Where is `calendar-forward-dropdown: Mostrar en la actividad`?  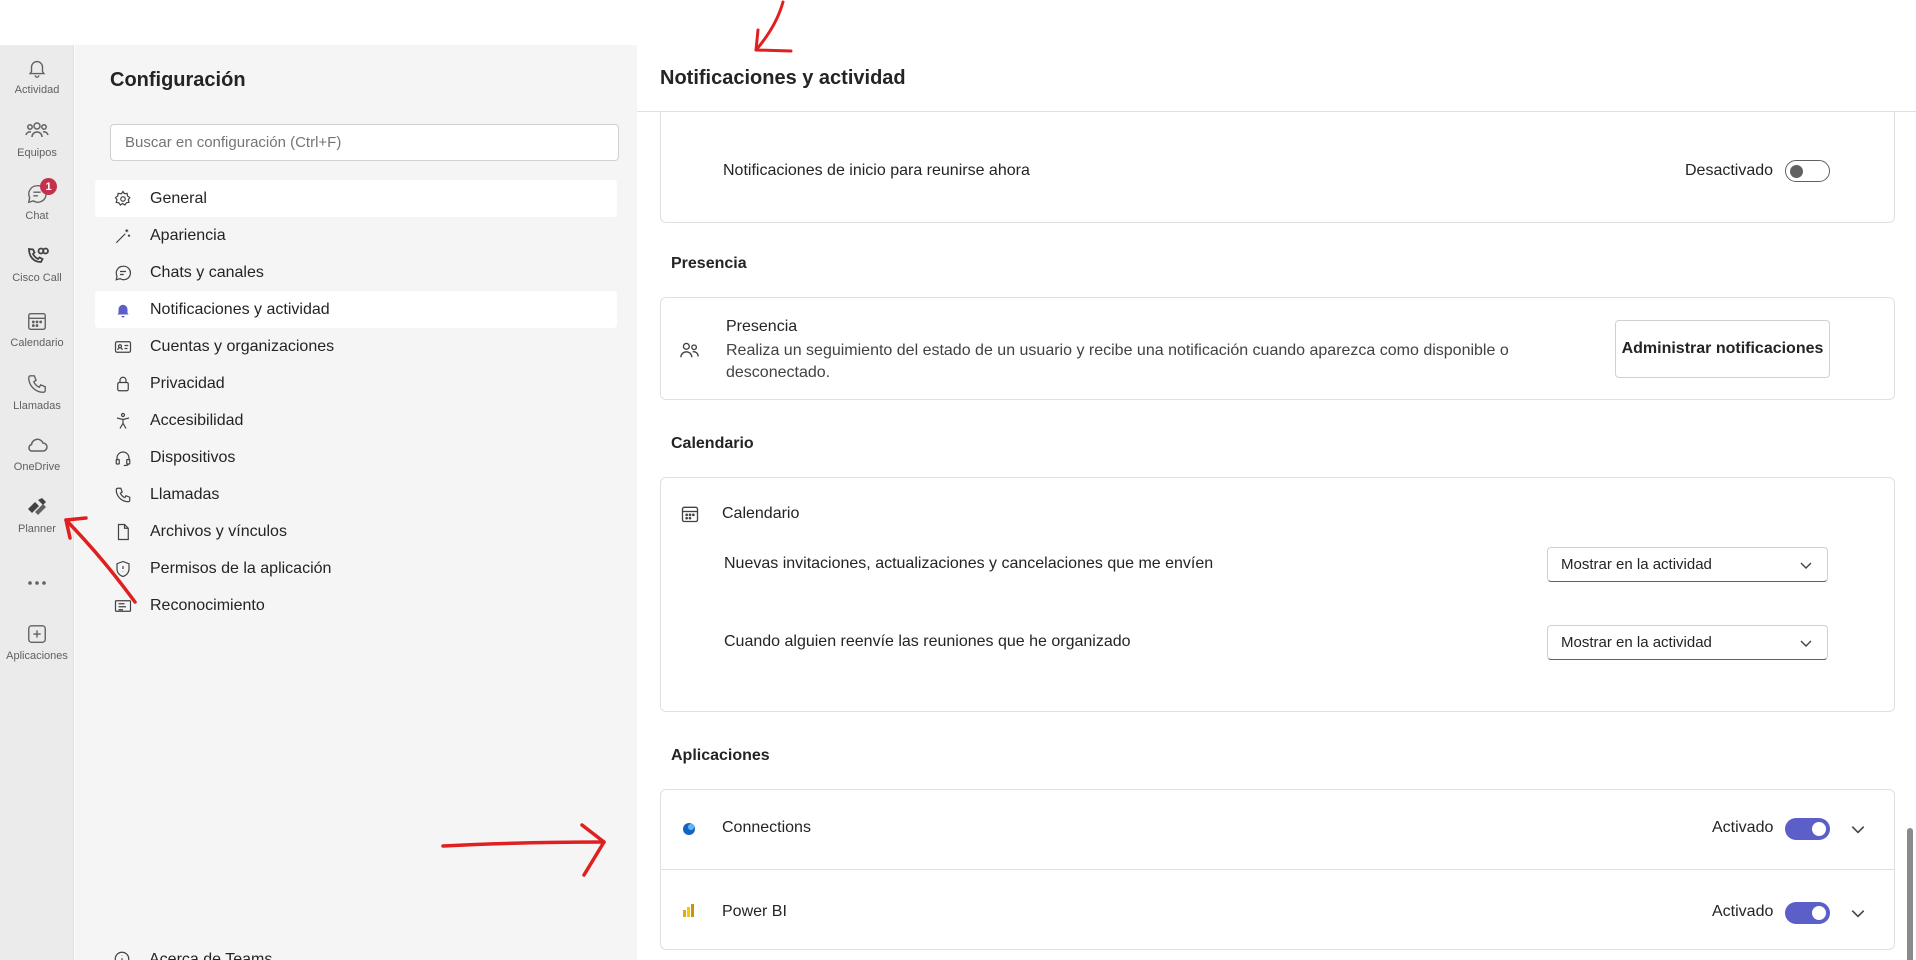
calendar-forward-dropdown: Mostrar en la actividad is located at coordinates (1687, 642).